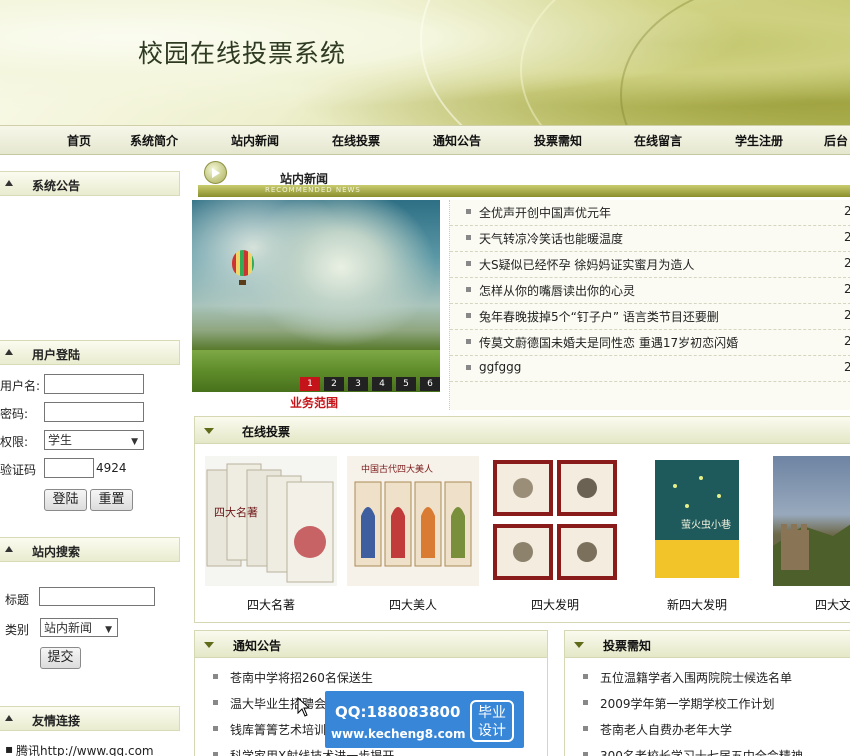 This screenshot has width=850, height=756. What do you see at coordinates (65, 500) in the screenshot?
I see `login-button: 登陆` at bounding box center [65, 500].